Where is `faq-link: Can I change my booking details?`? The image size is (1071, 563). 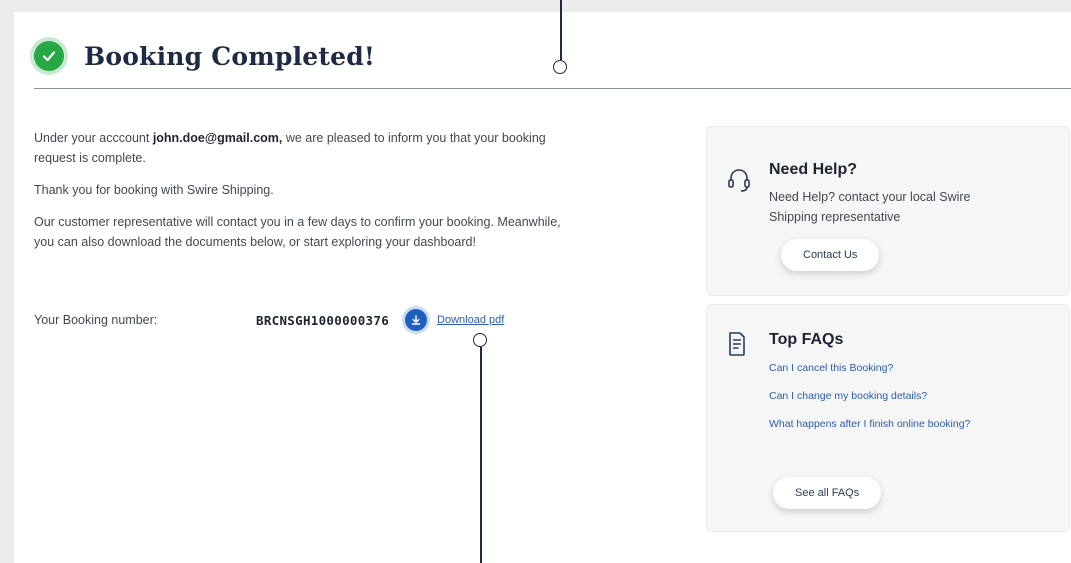
faq-link: Can I change my booking details? is located at coordinates (874, 396).